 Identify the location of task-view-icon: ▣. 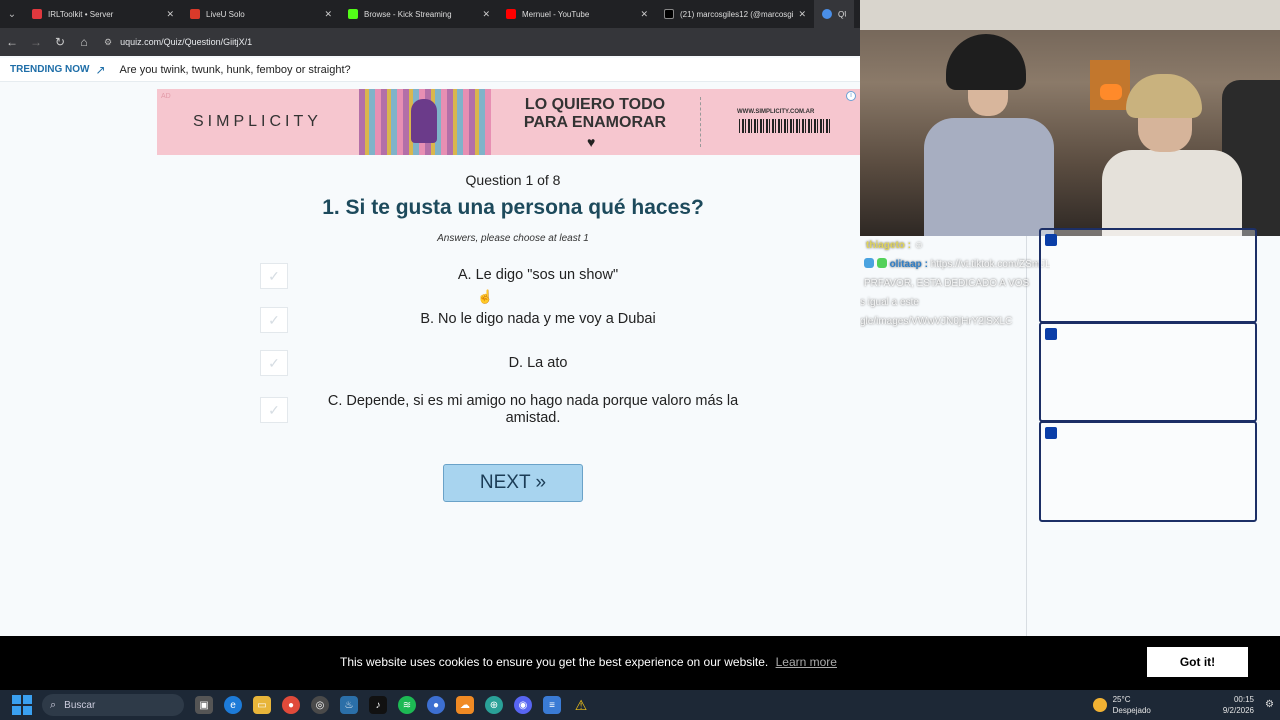
(204, 705).